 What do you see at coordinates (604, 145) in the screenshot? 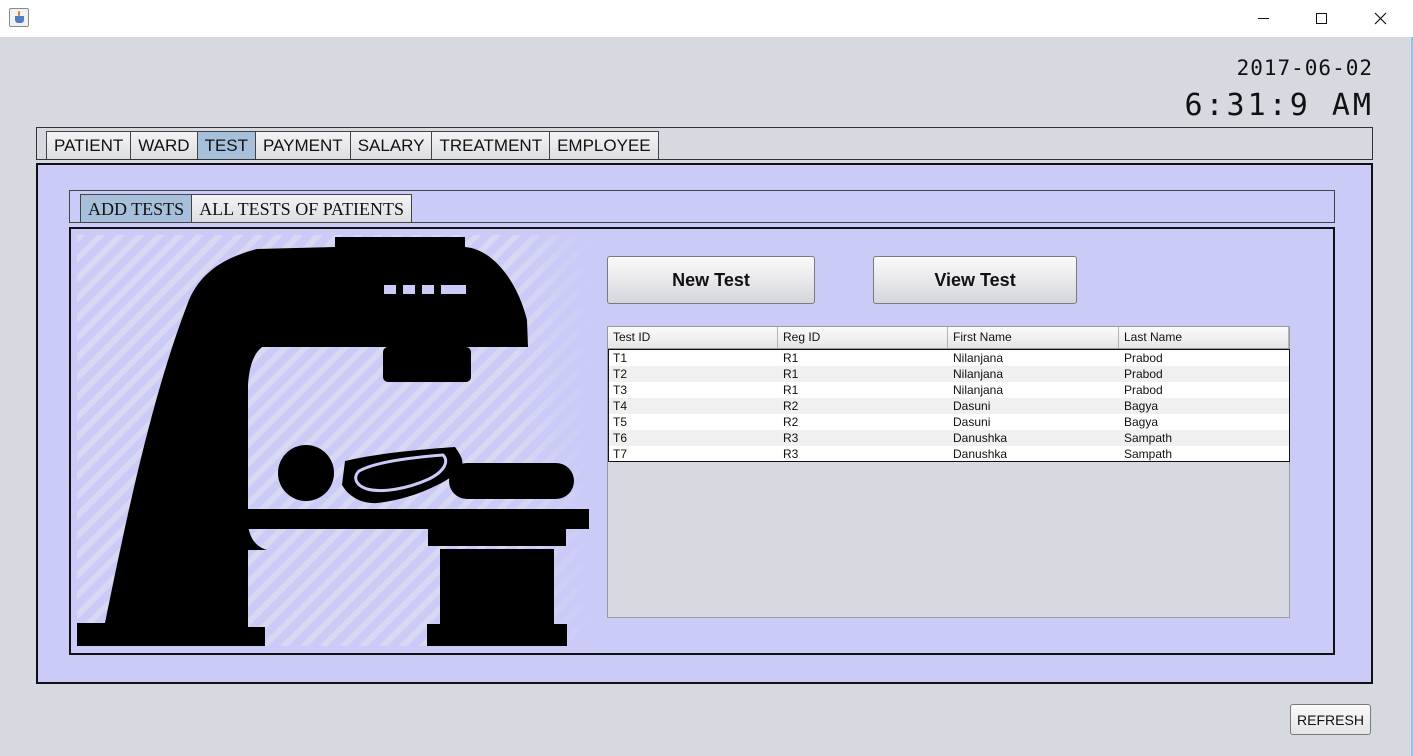
I see `tab-employee: EMPLOYEE` at bounding box center [604, 145].